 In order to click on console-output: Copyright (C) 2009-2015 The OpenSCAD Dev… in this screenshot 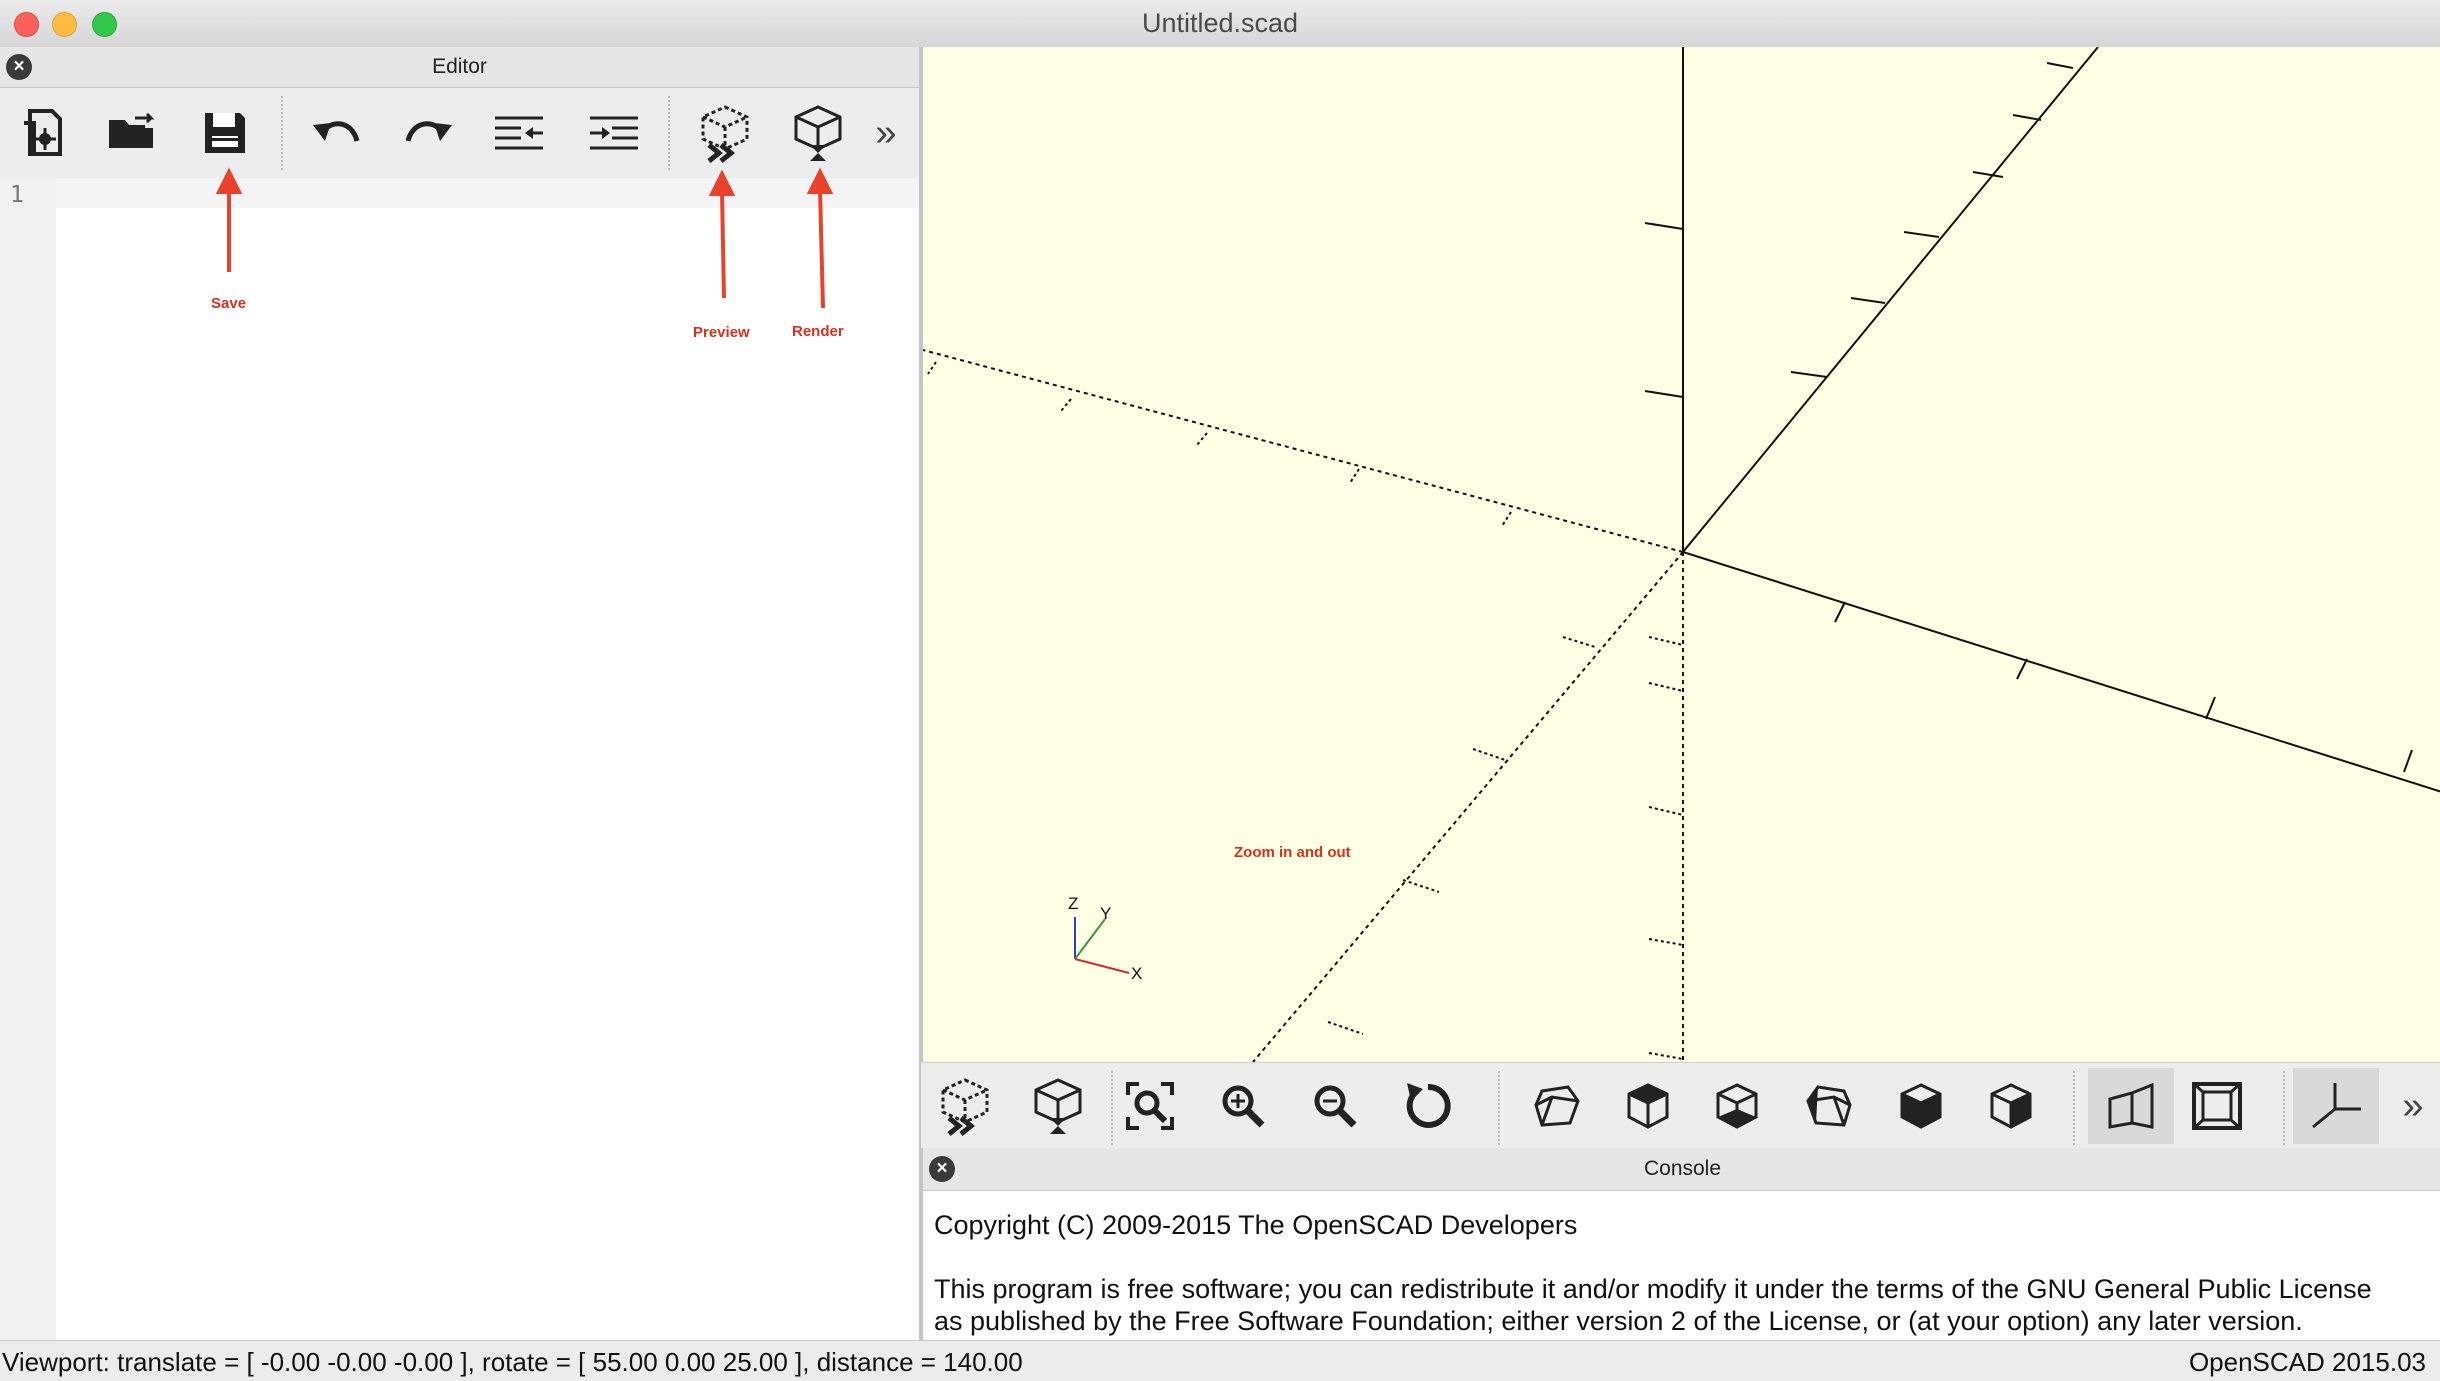, I will do `click(1680, 1265)`.